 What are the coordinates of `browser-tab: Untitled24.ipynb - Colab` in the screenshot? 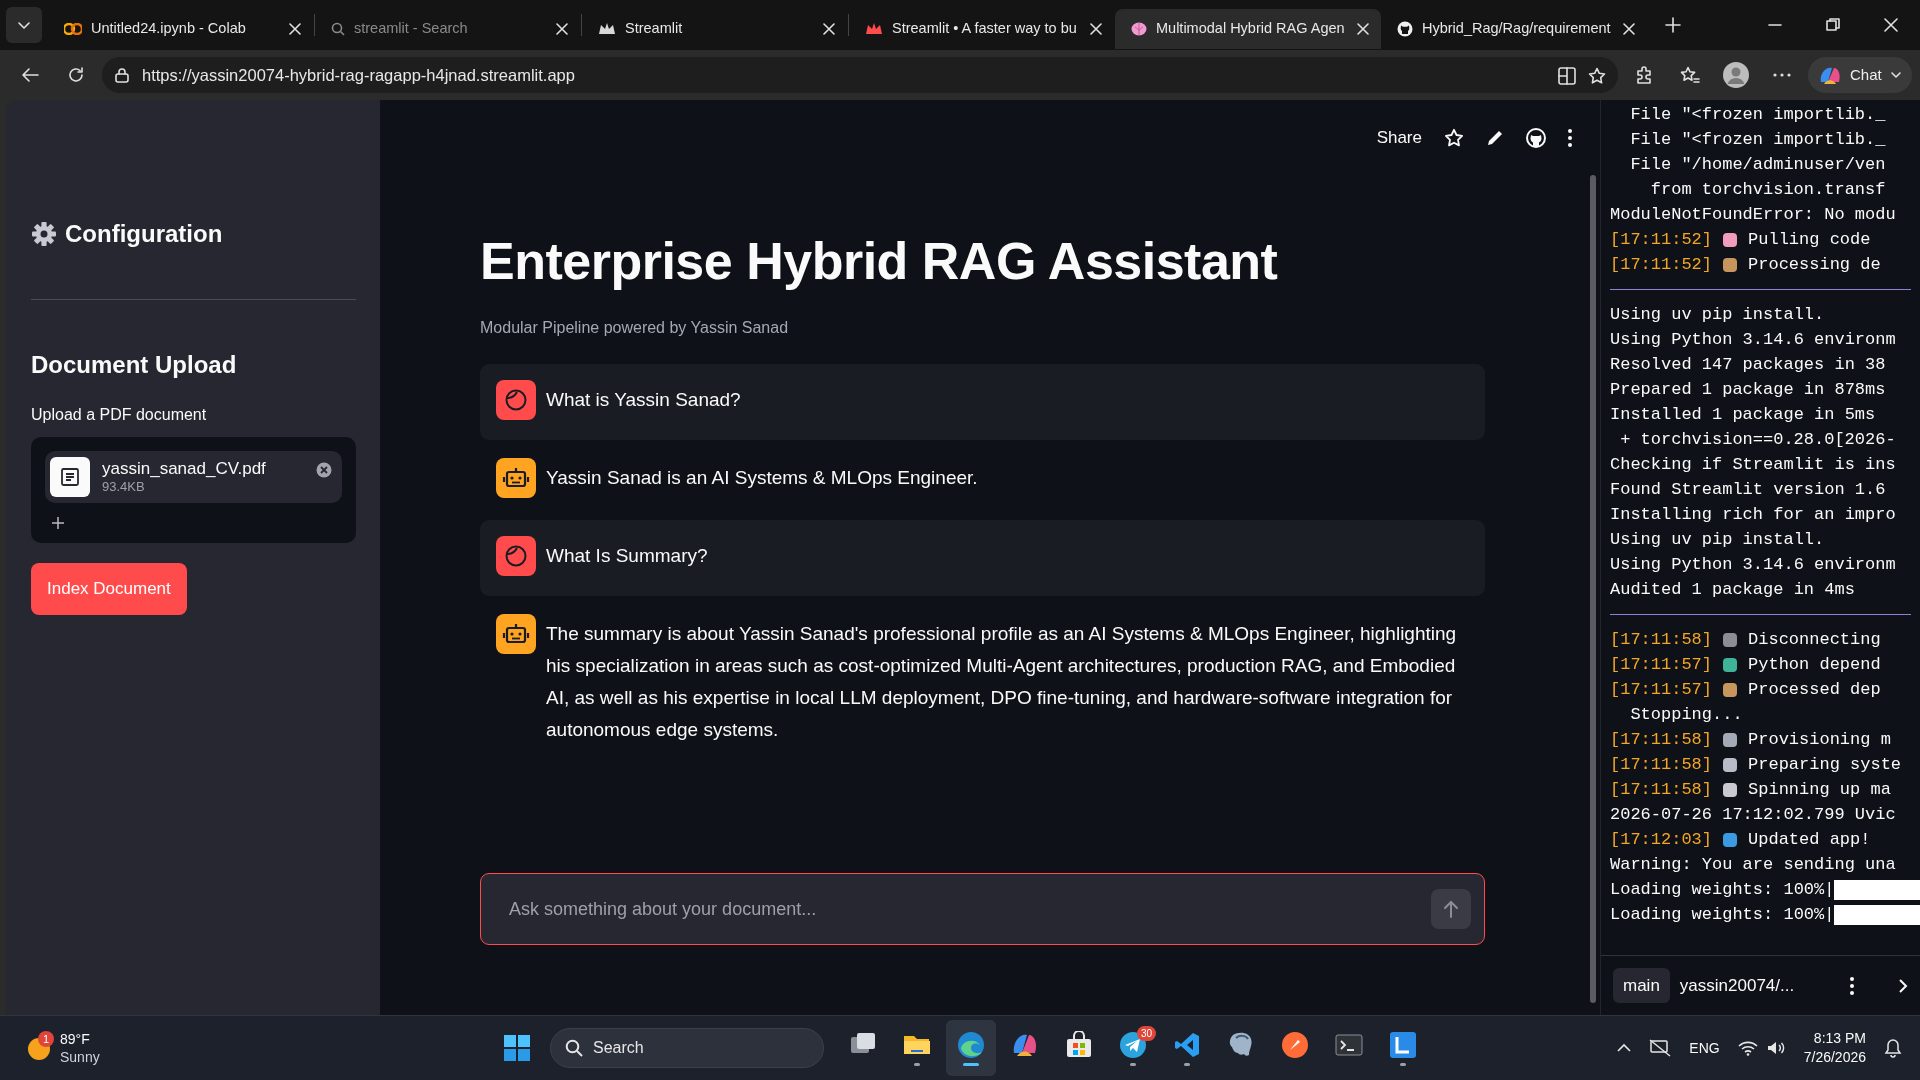 It's located at (181, 29).